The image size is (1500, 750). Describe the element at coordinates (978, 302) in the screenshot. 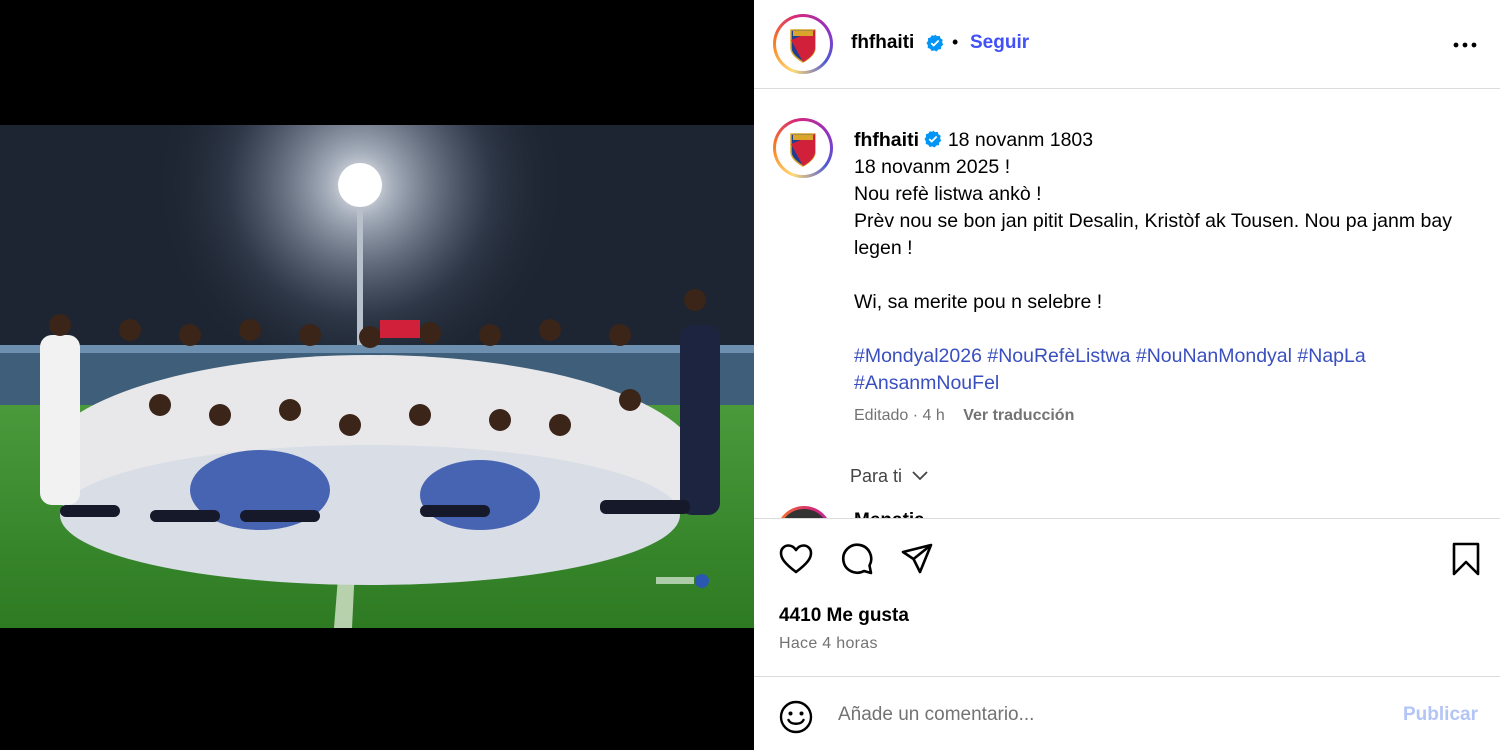

I see `caption-line: Wi, sa merite pou n selebre !` at that location.